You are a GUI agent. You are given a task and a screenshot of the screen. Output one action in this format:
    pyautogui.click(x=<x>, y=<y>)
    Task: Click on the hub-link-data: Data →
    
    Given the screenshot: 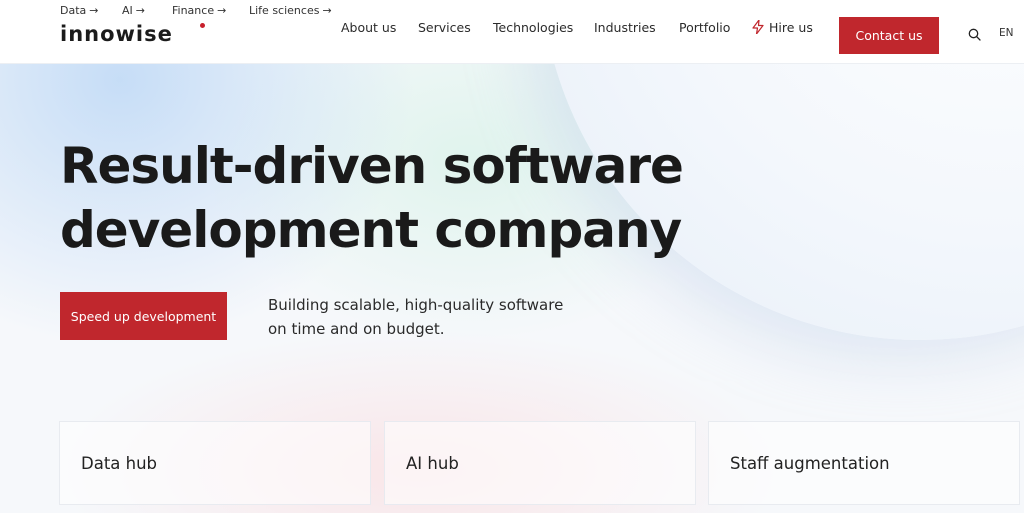 What is the action you would take?
    pyautogui.click(x=91, y=10)
    